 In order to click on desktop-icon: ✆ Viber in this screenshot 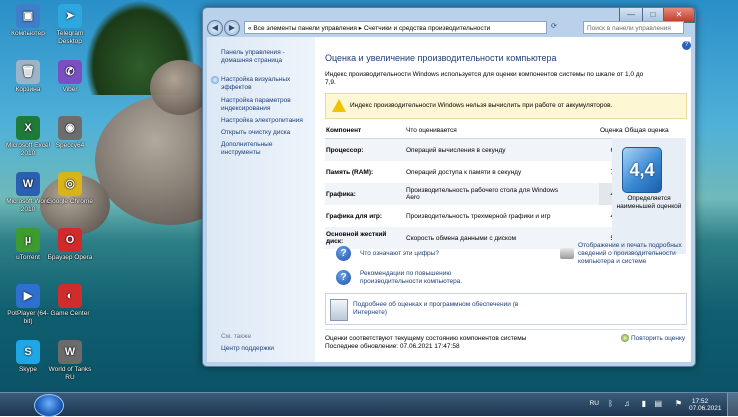, I will do `click(70, 77)`.